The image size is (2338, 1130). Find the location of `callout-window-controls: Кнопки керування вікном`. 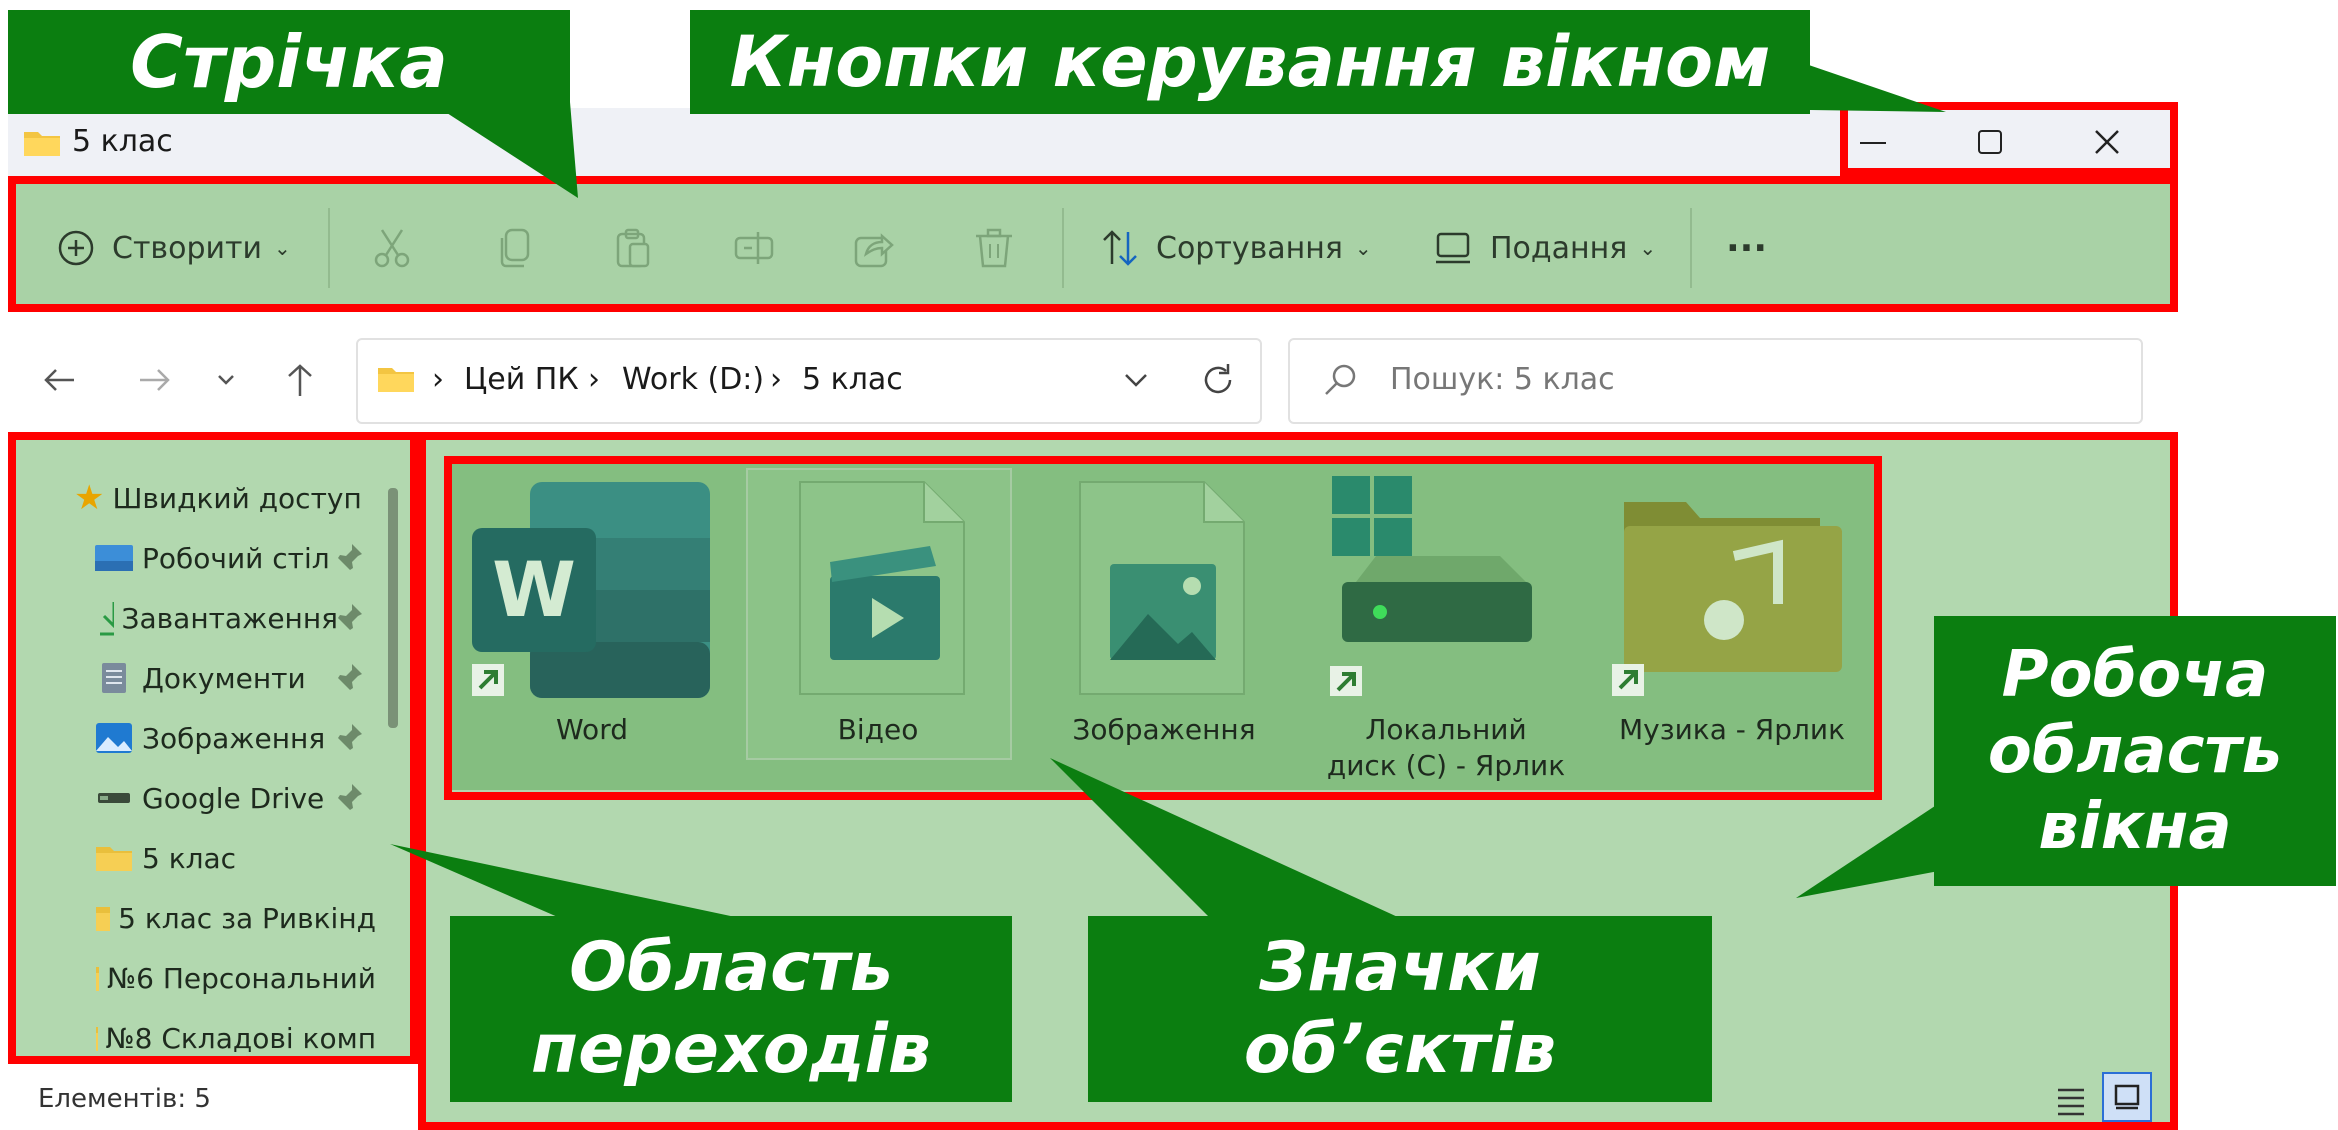

callout-window-controls: Кнопки керування вікном is located at coordinates (1250, 62).